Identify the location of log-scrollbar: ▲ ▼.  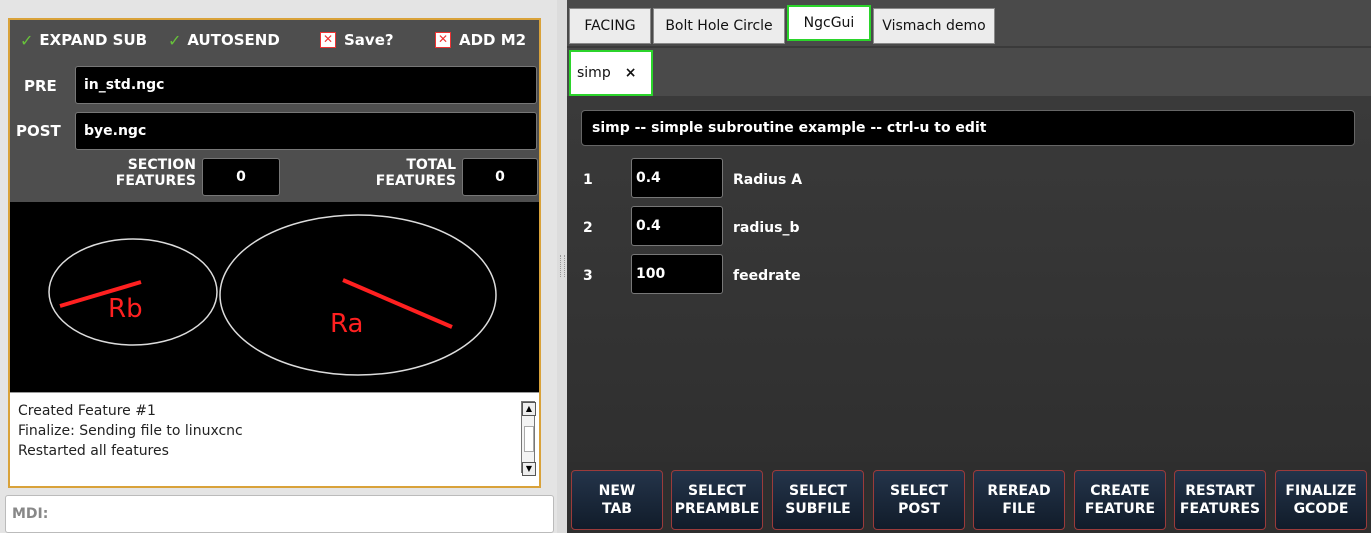
(528, 438).